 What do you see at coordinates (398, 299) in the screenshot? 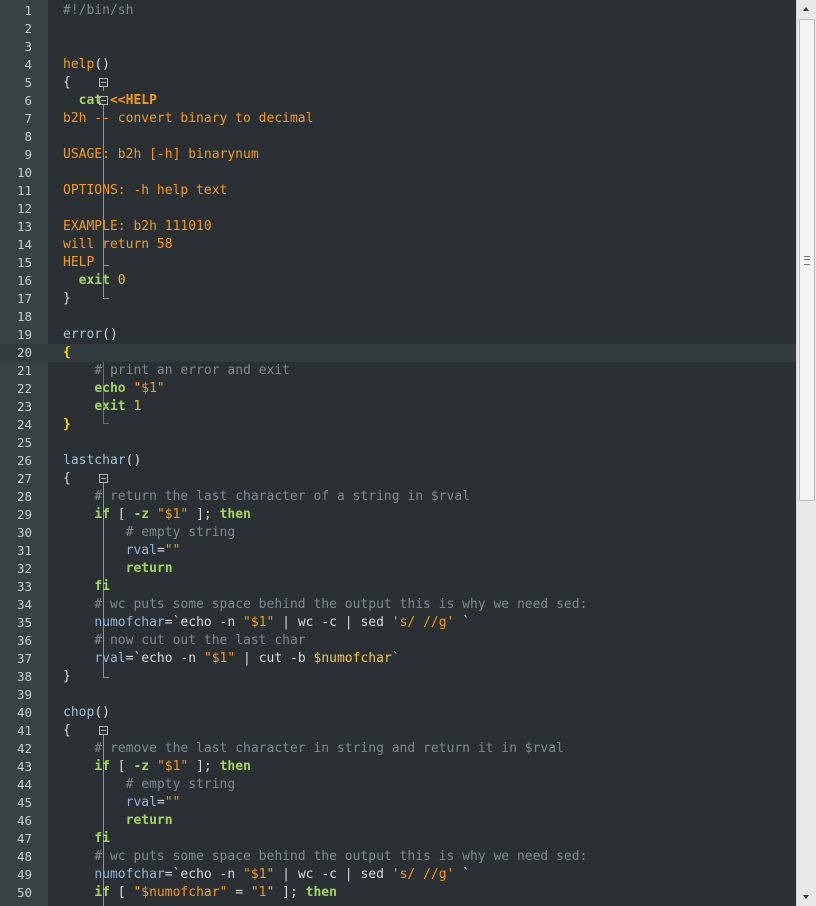
I see `code-line: 17}` at bounding box center [398, 299].